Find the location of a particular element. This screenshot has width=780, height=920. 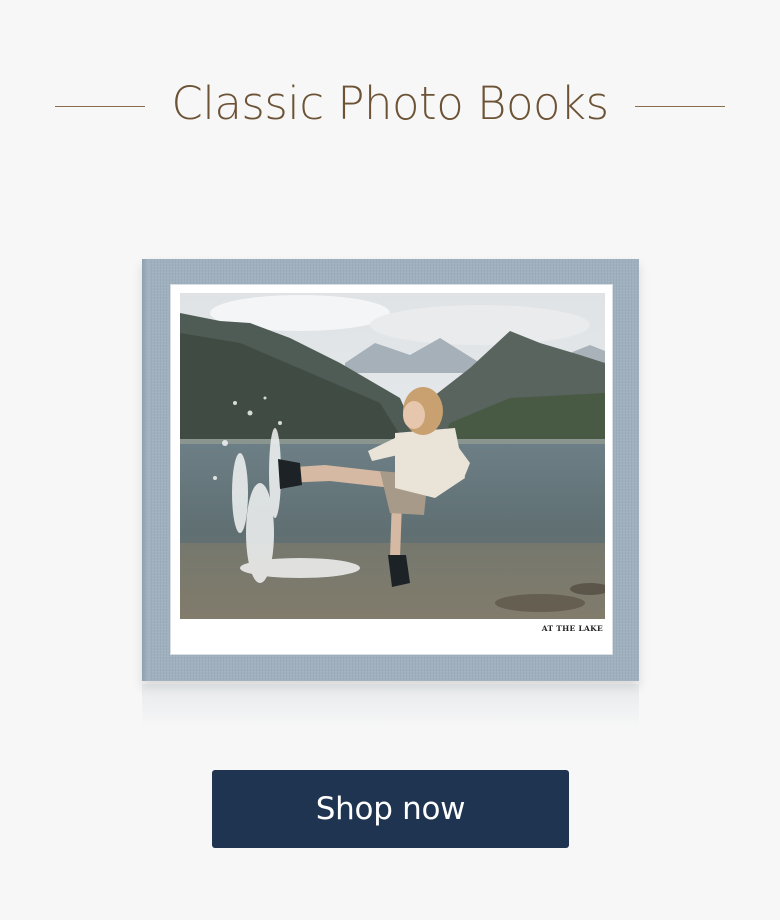

cover-caption: AT THE LAKE is located at coordinates (572, 628).